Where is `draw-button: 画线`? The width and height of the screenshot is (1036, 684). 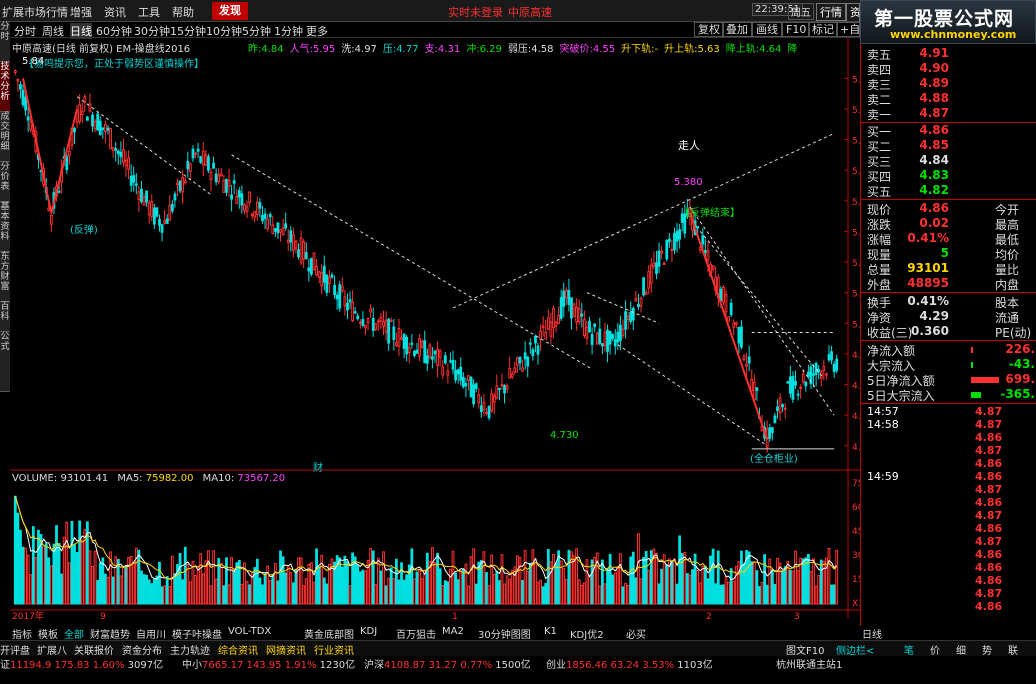 draw-button: 画线 is located at coordinates (767, 29).